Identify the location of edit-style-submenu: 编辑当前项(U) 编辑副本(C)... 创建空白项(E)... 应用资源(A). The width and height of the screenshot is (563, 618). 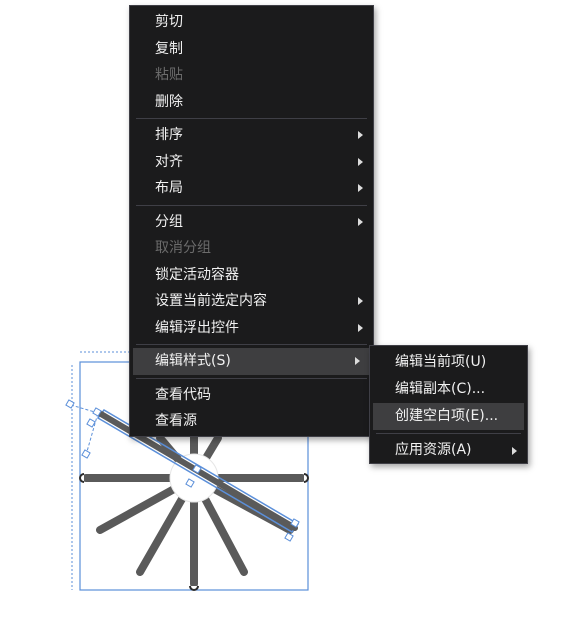
(448, 404).